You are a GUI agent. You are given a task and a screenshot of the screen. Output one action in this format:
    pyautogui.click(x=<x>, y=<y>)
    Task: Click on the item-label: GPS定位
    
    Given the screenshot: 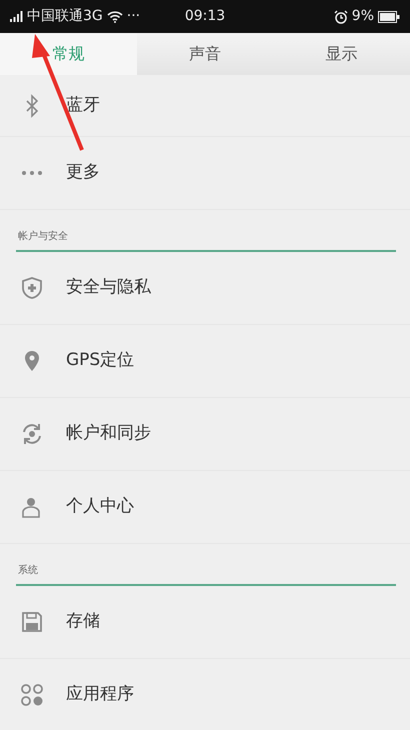 What is the action you would take?
    pyautogui.click(x=100, y=360)
    